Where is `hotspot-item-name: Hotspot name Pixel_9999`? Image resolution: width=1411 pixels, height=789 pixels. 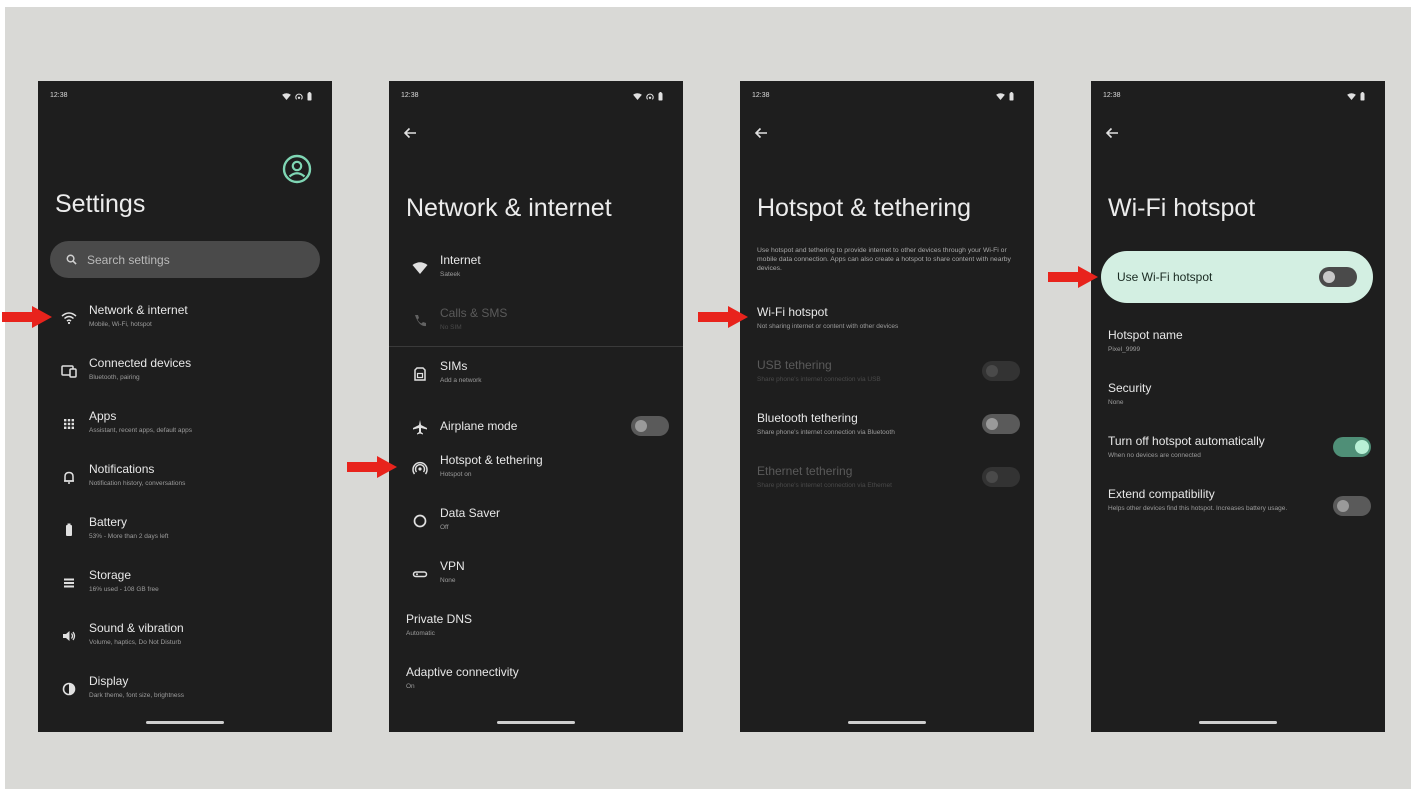
hotspot-item-name: Hotspot name Pixel_9999 is located at coordinates (1238, 348).